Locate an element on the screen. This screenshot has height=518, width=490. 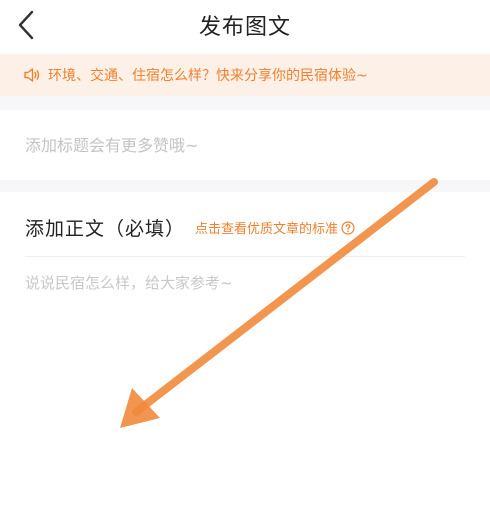
speaker-icon is located at coordinates (32, 75).